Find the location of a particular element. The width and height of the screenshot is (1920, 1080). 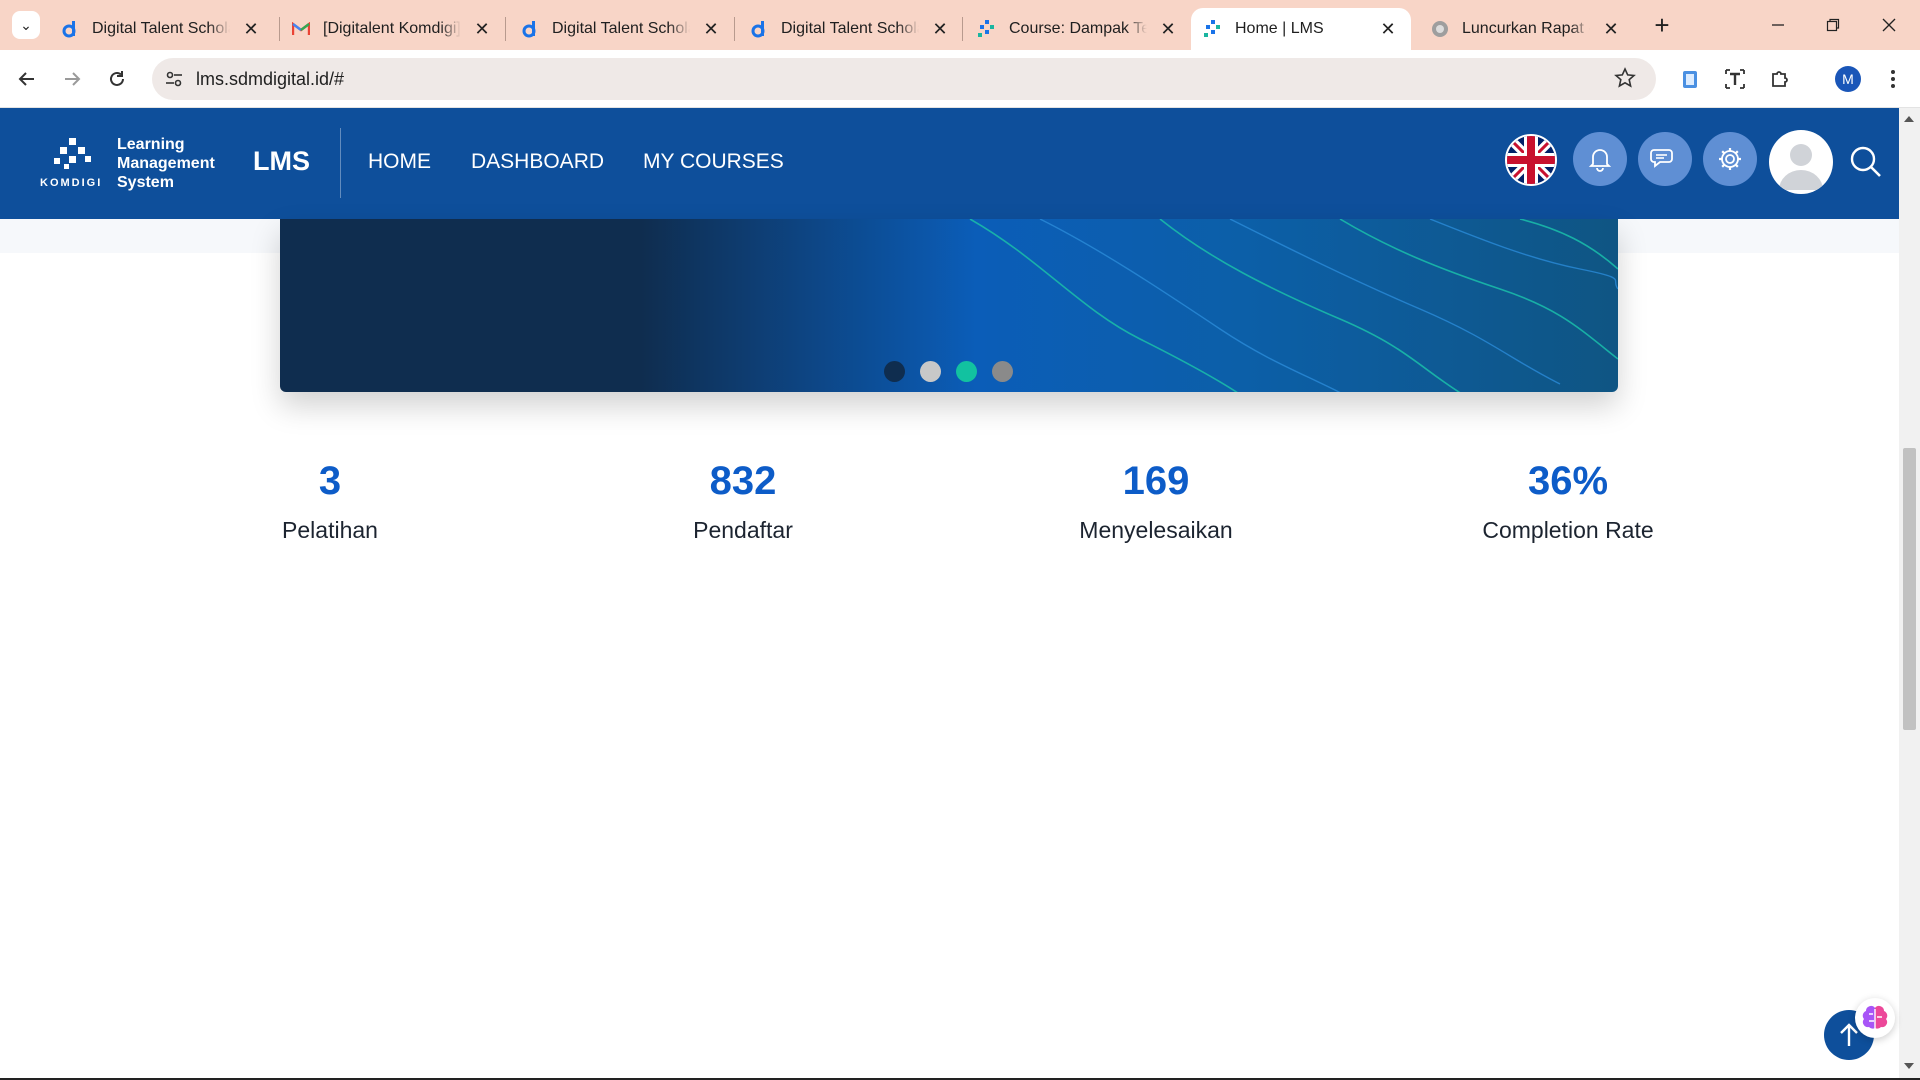

stat-label: Completion Rate is located at coordinates (1568, 530).